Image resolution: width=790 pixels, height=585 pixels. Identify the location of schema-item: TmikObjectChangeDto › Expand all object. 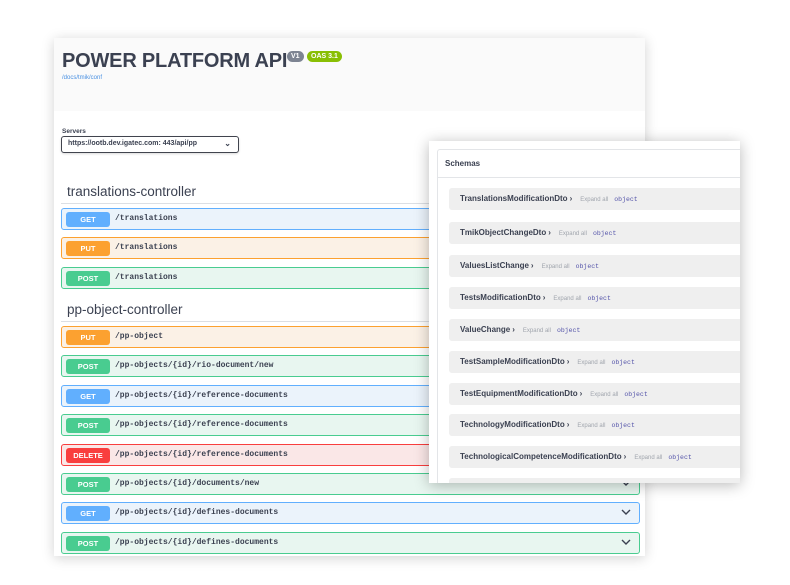
(594, 233).